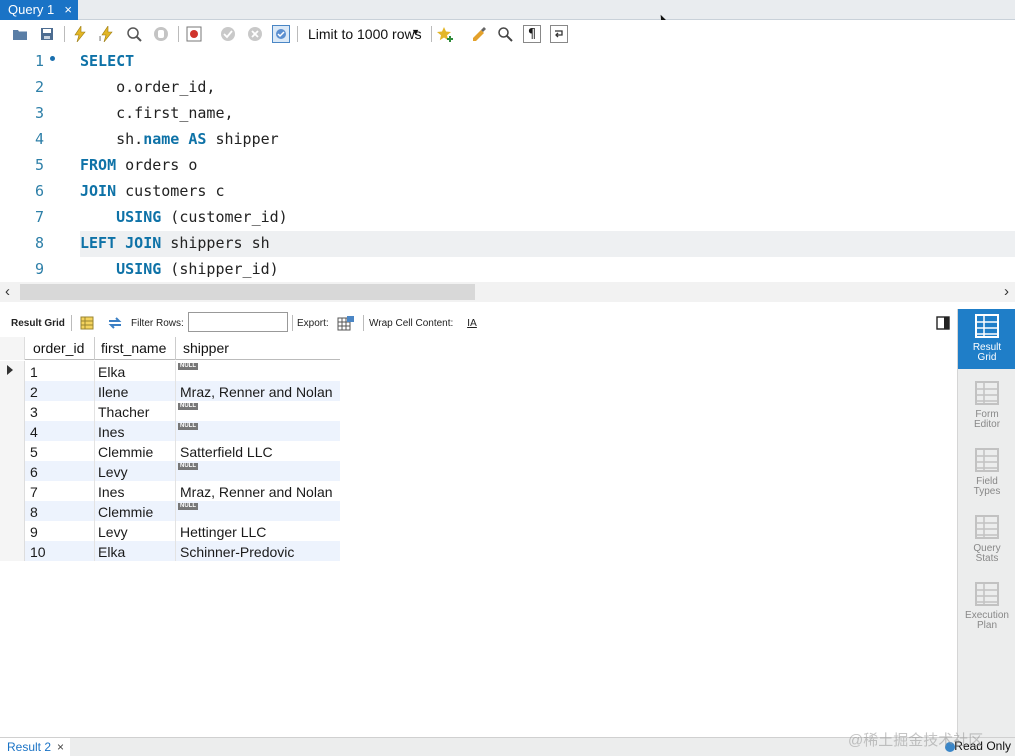 This screenshot has height=756, width=1015. Describe the element at coordinates (170, 471) in the screenshot. I see `table-row: 6 Levy NULL` at that location.